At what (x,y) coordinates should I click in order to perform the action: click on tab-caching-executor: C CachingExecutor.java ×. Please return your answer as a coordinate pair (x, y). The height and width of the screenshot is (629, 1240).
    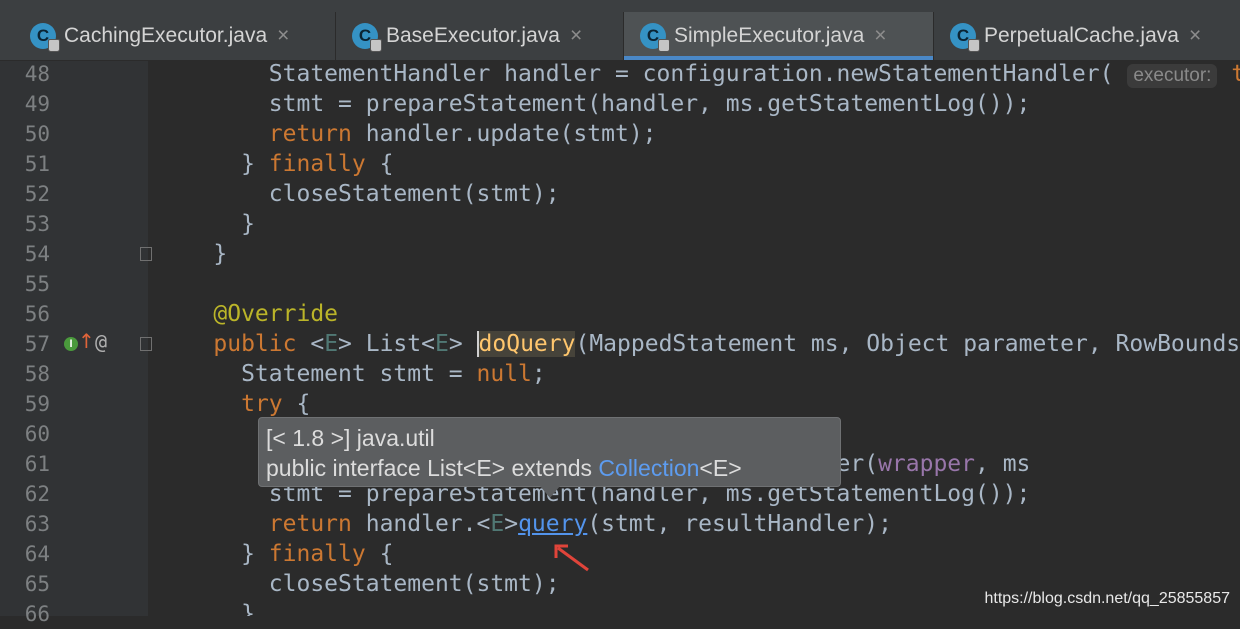
    Looking at the image, I should click on (175, 36).